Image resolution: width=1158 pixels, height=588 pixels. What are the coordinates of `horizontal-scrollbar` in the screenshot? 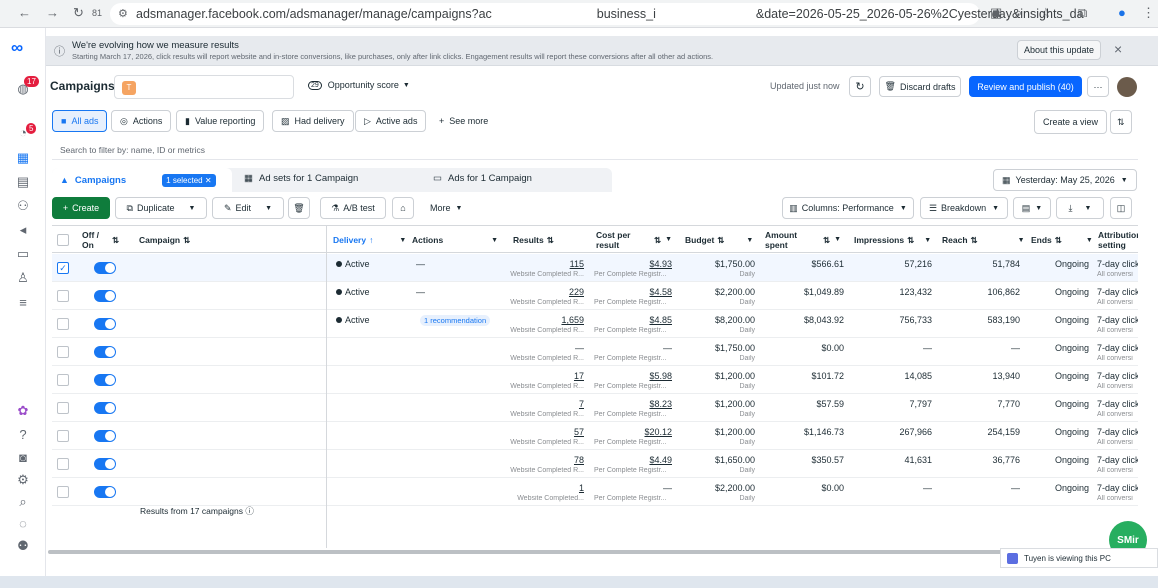 It's located at (602, 552).